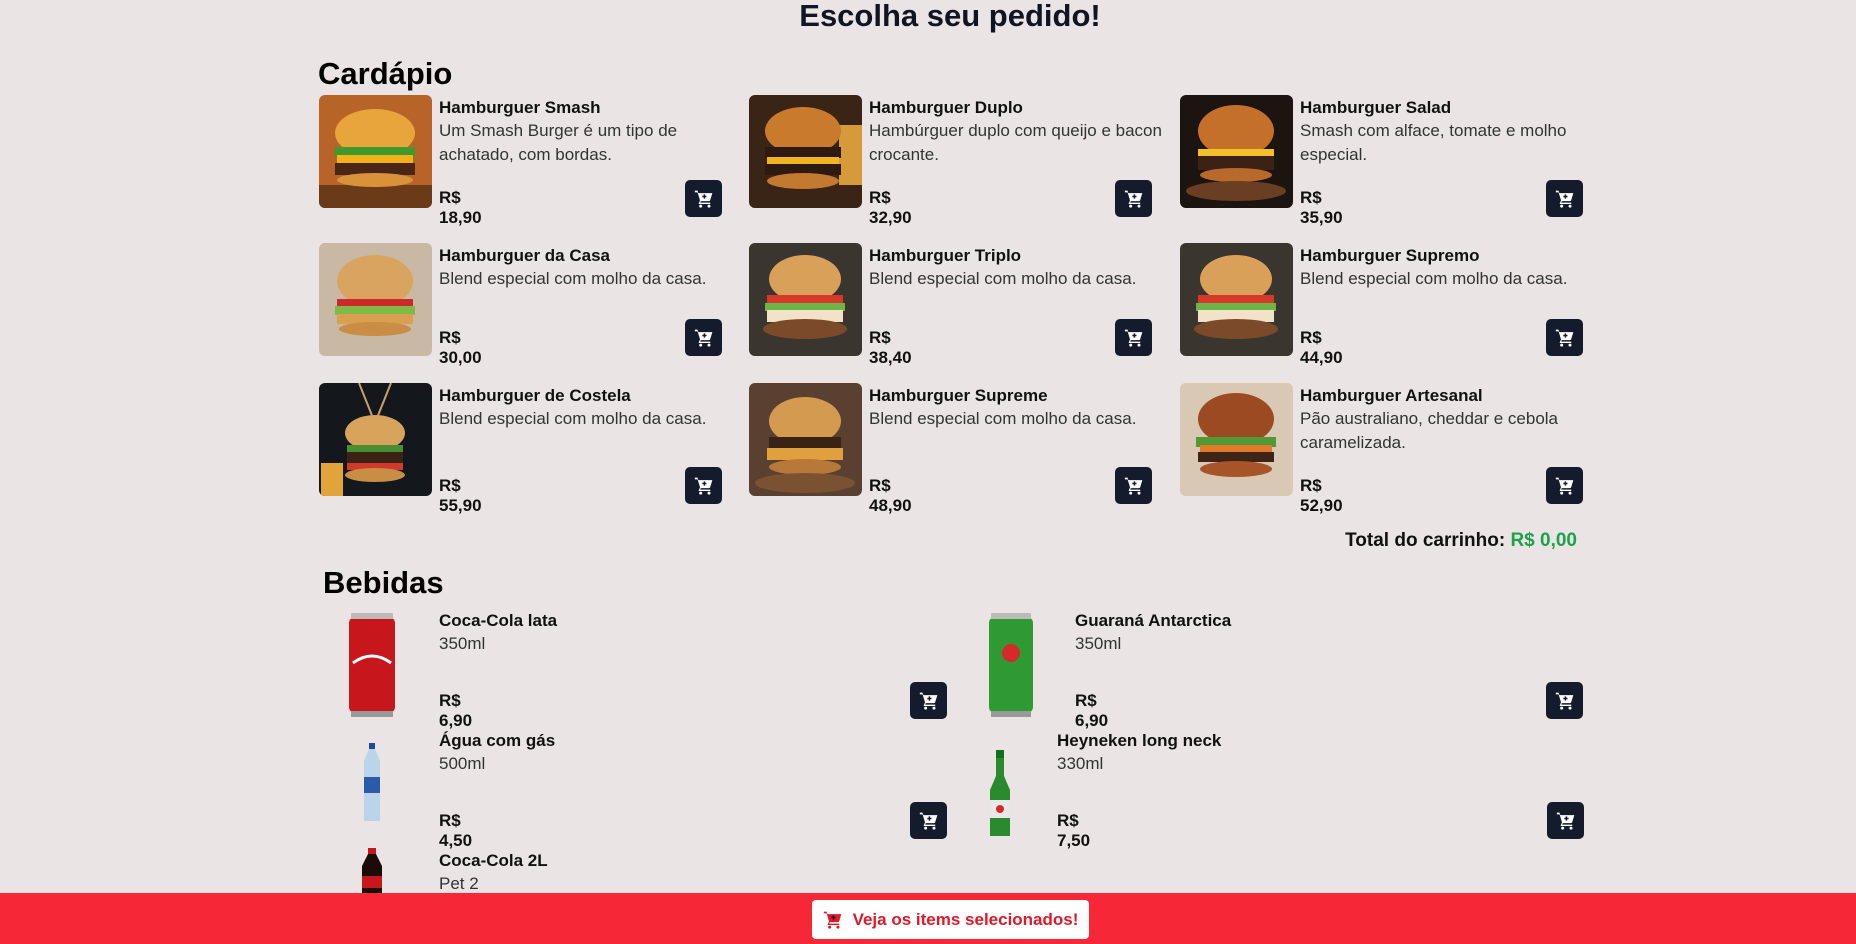 The image size is (1856, 944). Describe the element at coordinates (1321, 495) in the screenshot. I see `item-price: R$ 52,90` at that location.